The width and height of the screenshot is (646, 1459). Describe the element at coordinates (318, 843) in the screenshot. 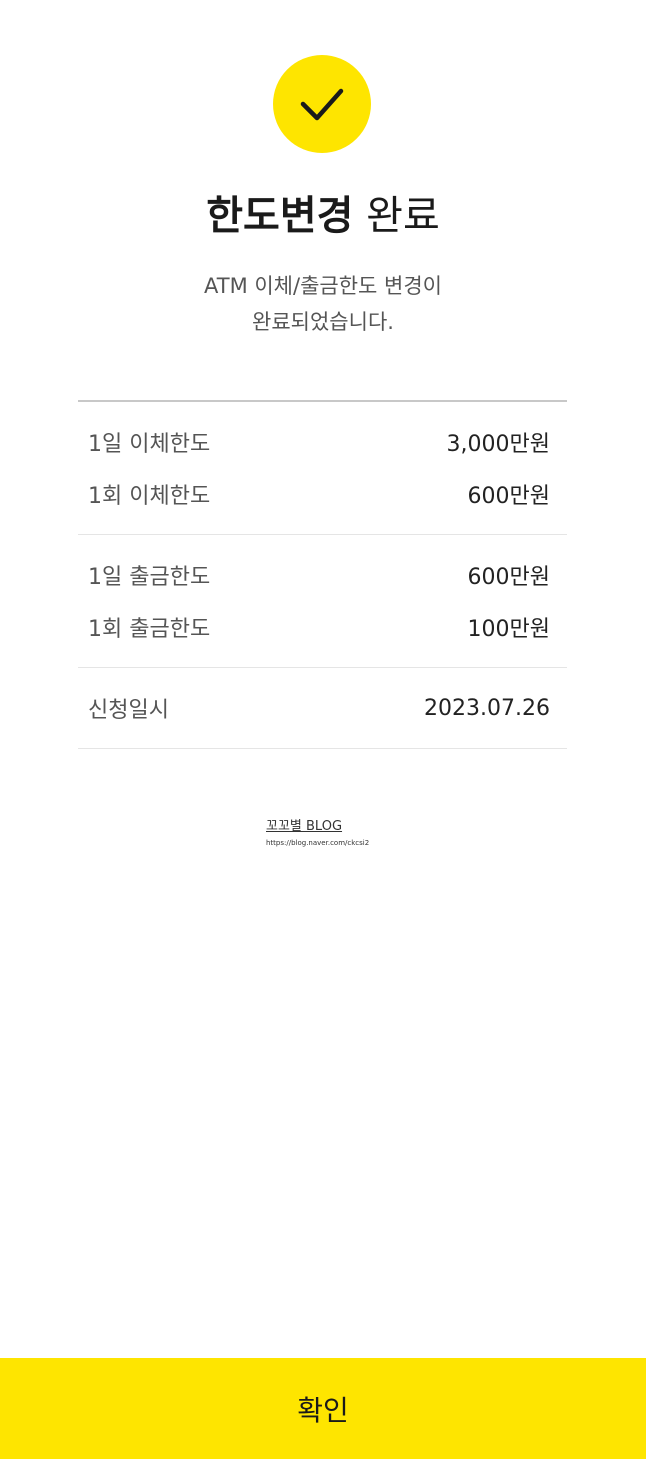

I see `watermark-url: https://blog.naver.com/ckcsi2` at that location.